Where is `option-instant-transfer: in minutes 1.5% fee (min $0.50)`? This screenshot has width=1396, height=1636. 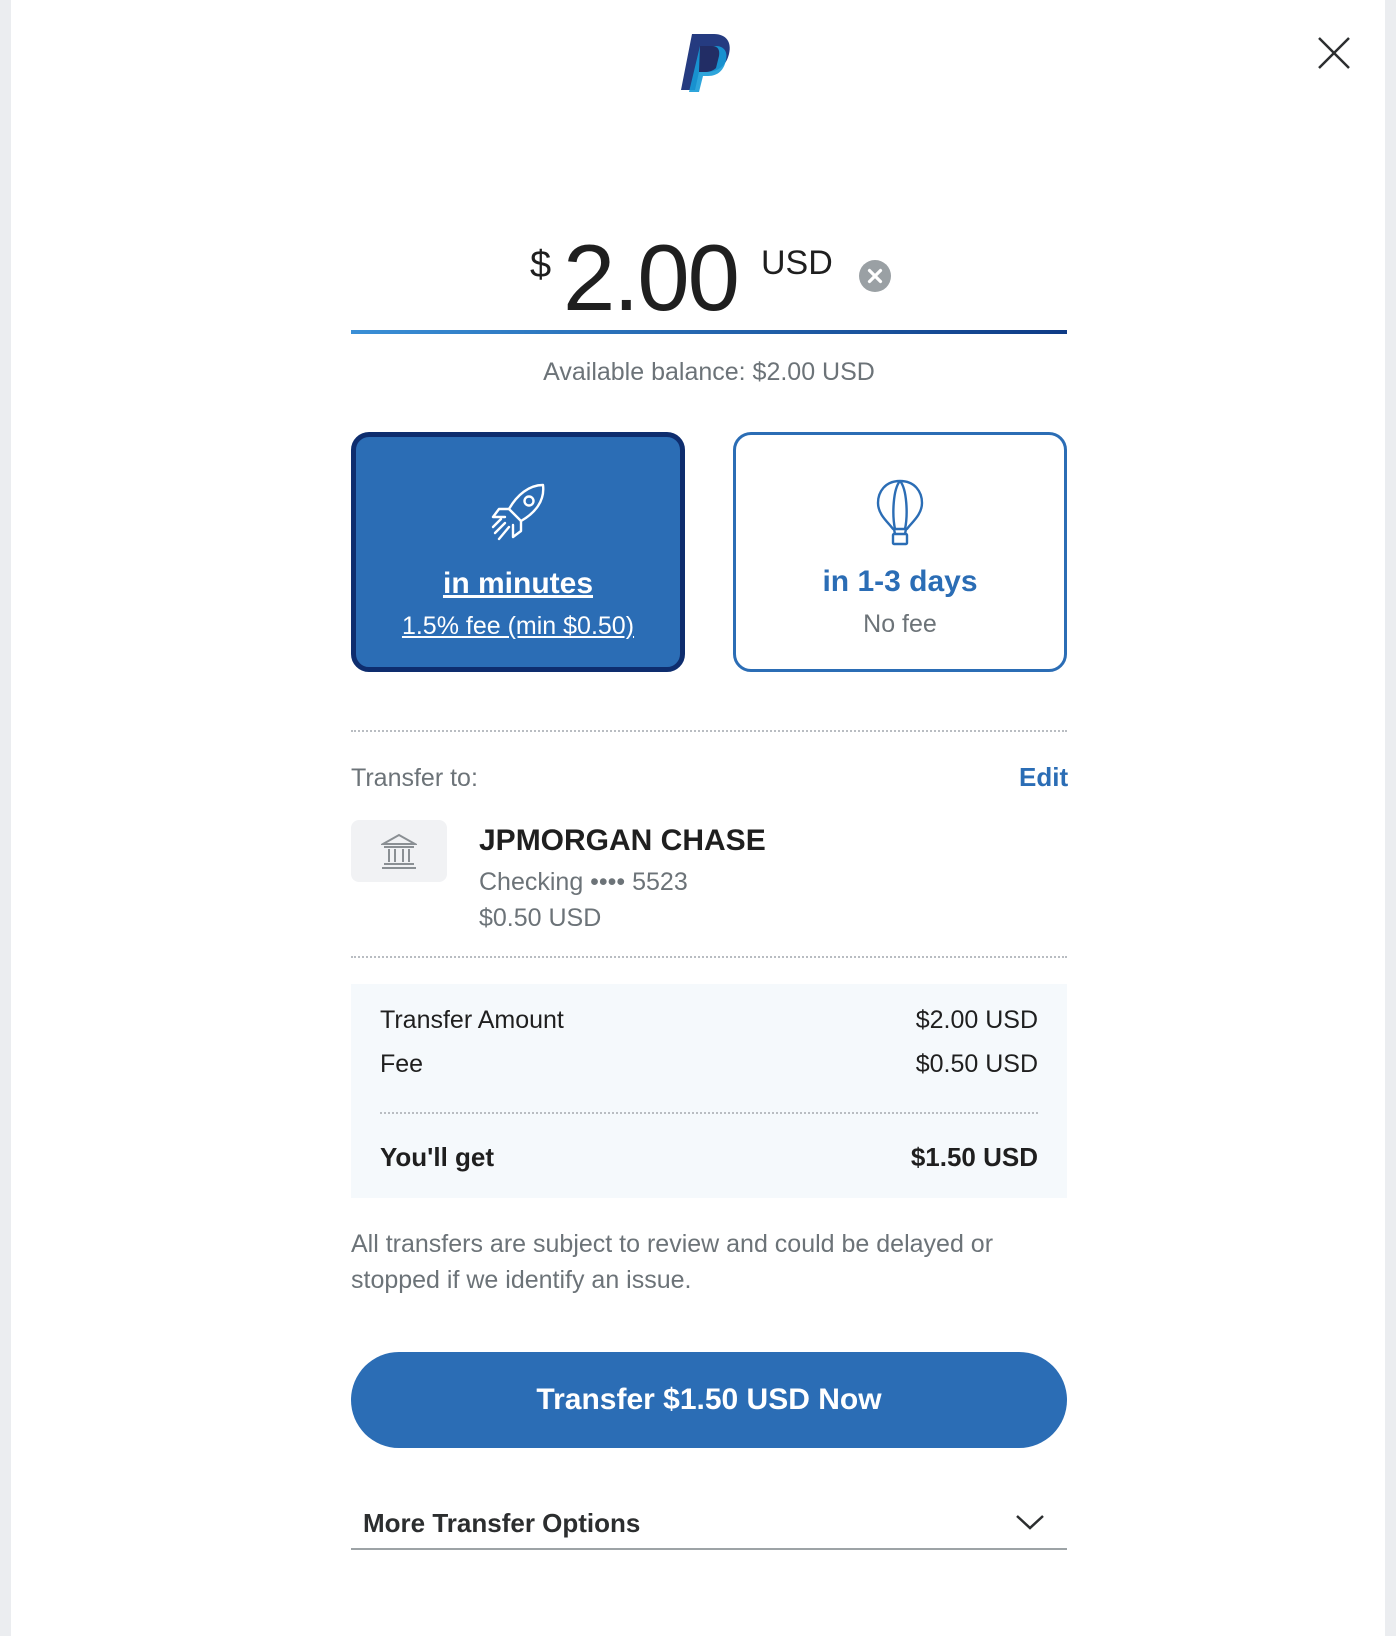
option-instant-transfer: in minutes 1.5% fee (min $0.50) is located at coordinates (518, 552).